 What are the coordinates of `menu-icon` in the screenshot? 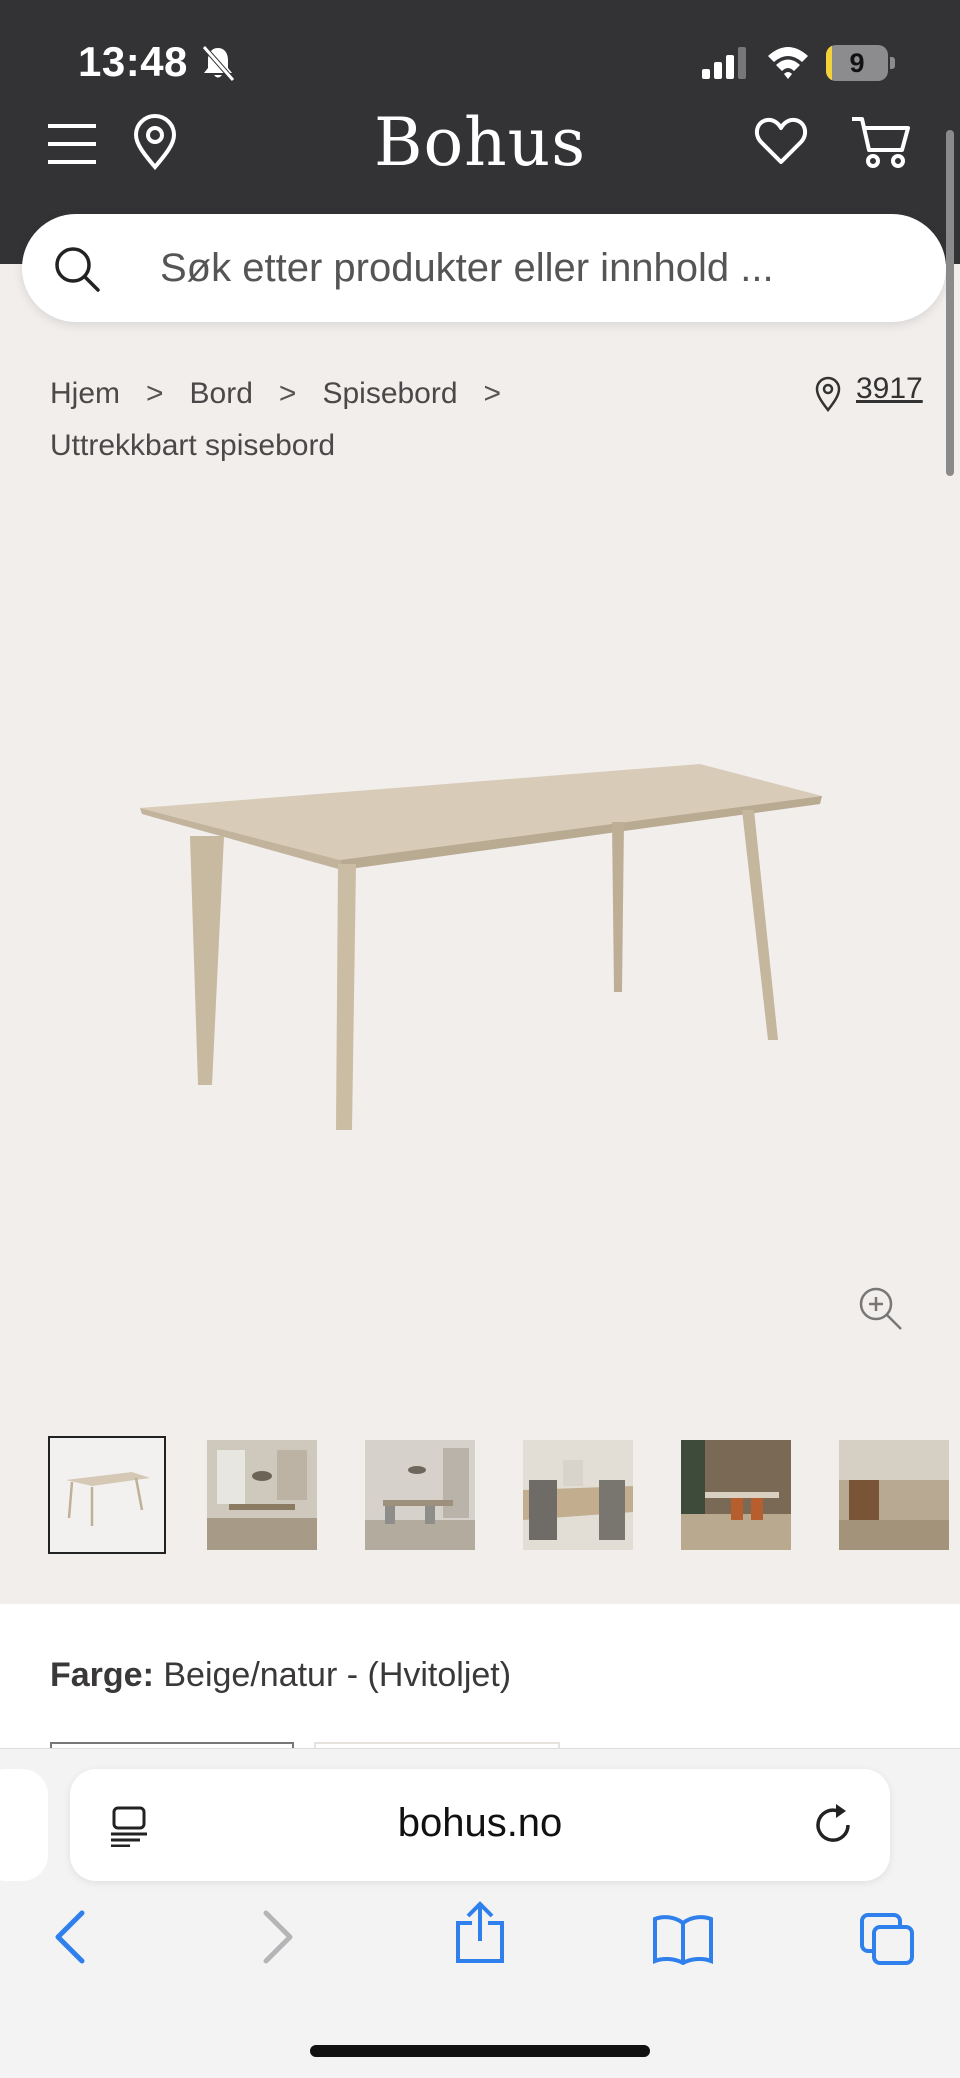 It's located at (72, 144).